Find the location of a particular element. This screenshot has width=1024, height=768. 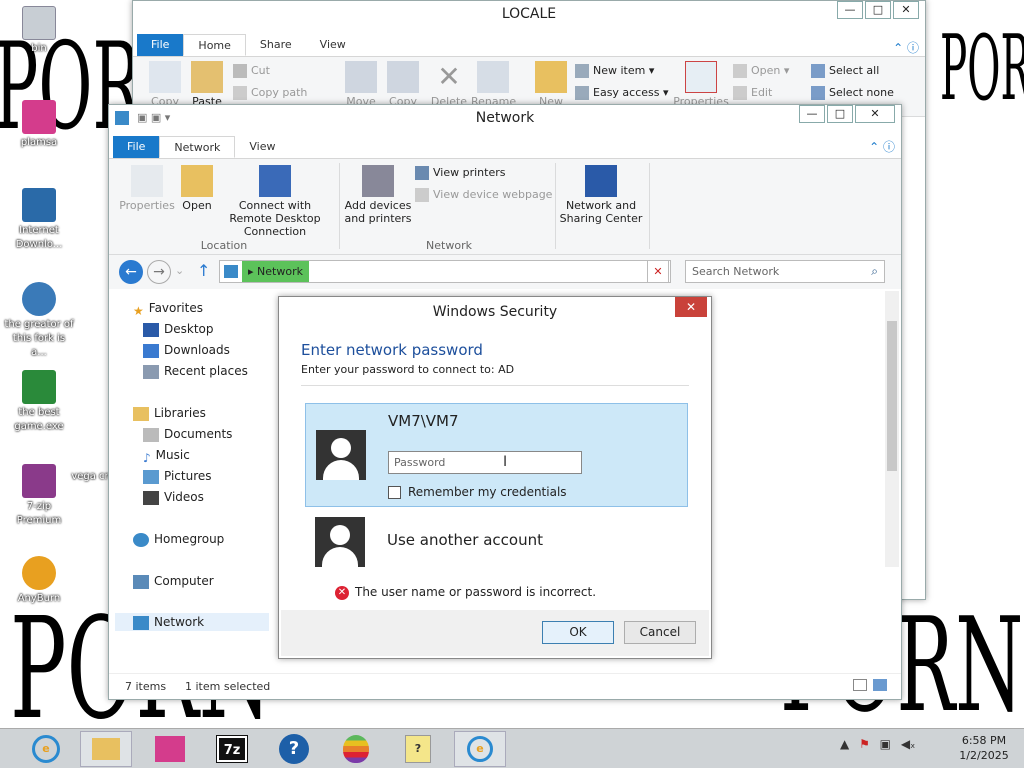

copy-to-button: Copy is located at coordinates (403, 84).